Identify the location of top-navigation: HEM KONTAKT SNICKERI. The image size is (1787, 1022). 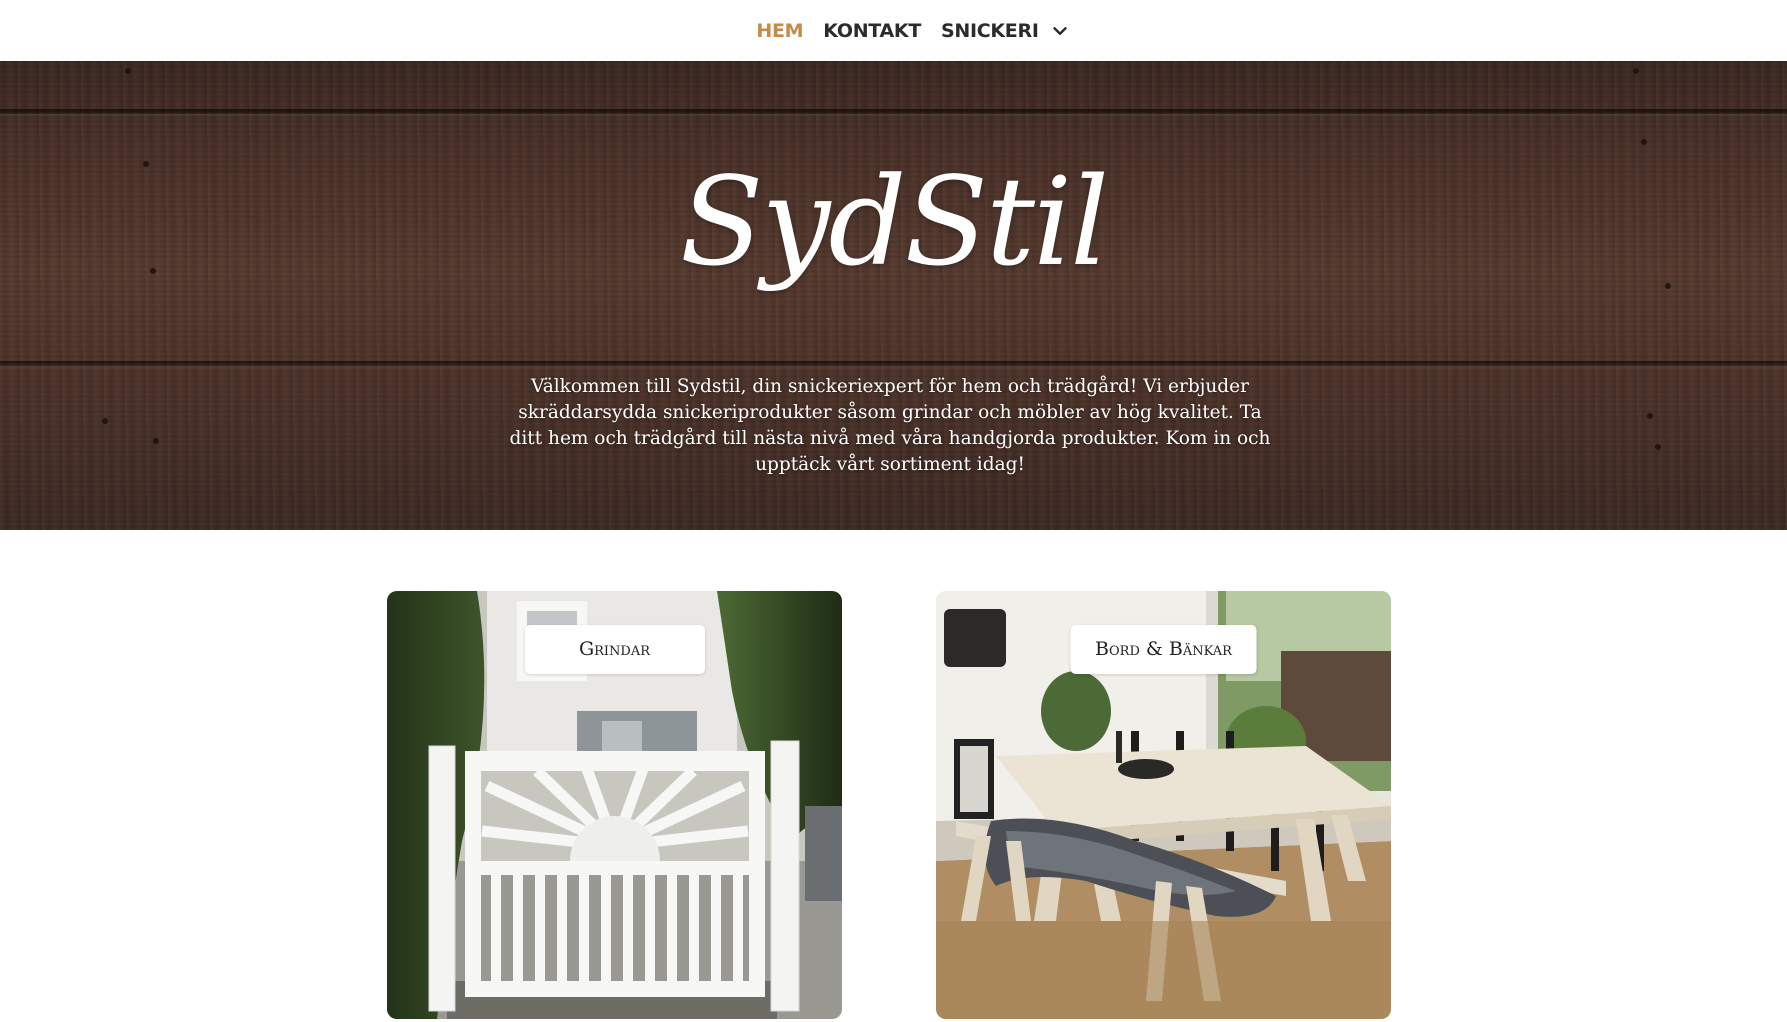
(893, 30).